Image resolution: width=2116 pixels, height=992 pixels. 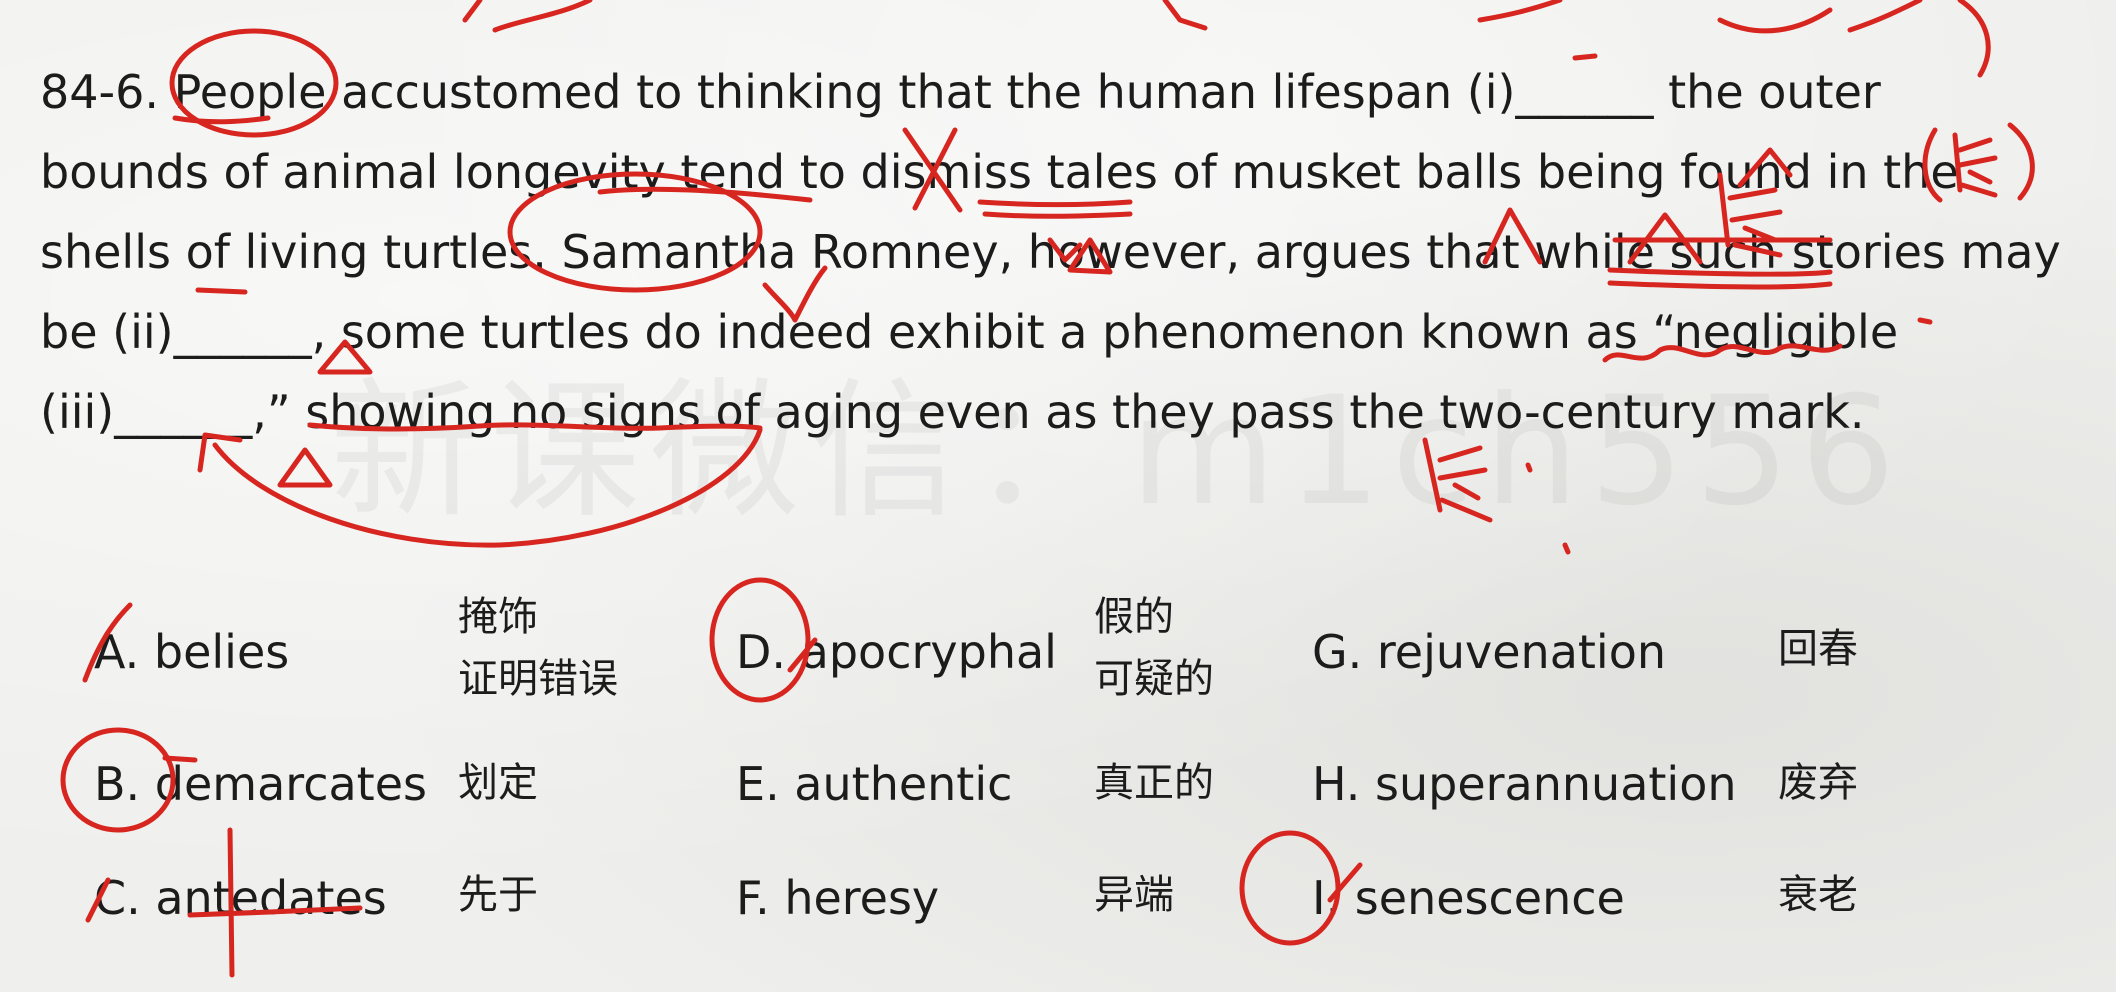 I want to click on triangle-iii, so click(x=305, y=467).